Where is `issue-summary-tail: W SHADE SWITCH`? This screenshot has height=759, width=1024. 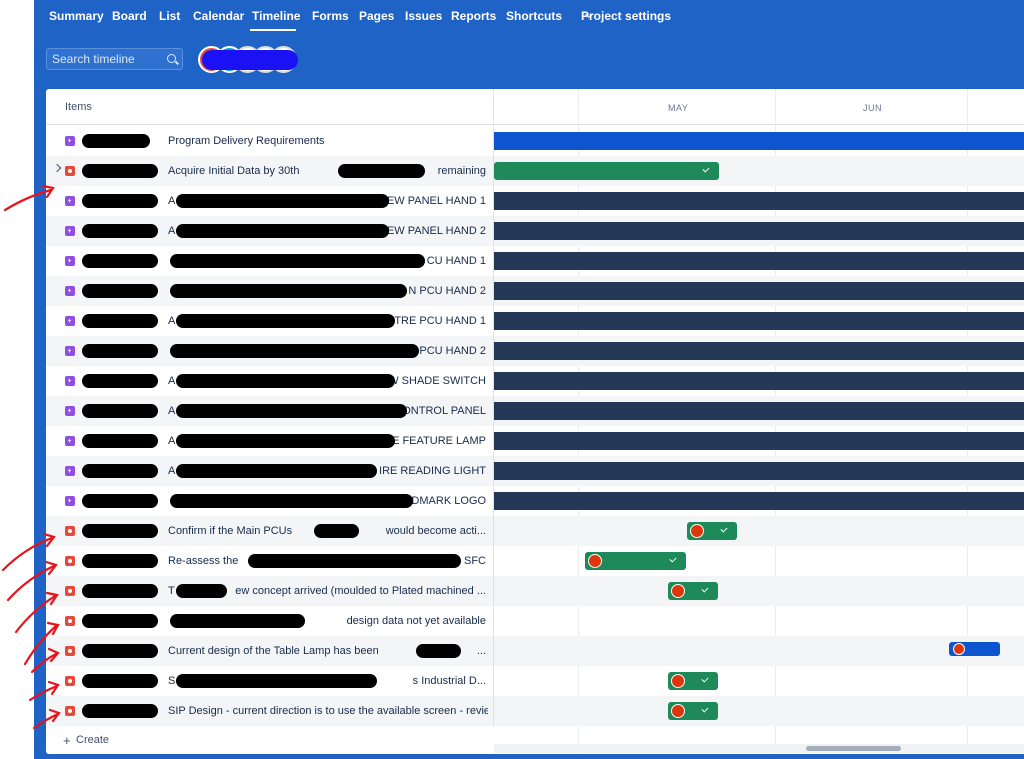
issue-summary-tail: W SHADE SWITCH is located at coordinates (437, 381).